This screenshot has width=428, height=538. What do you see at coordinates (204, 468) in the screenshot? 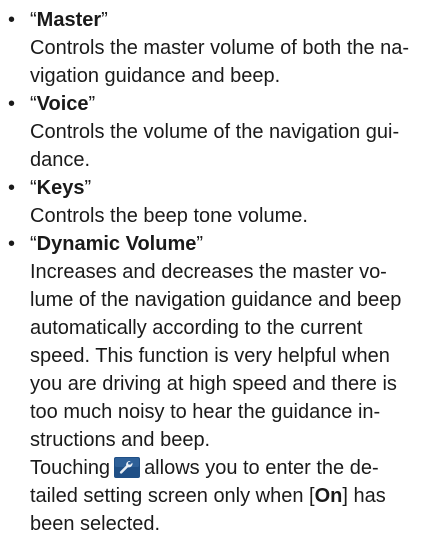
I see `note-line: Touching allows you to enter the de-` at bounding box center [204, 468].